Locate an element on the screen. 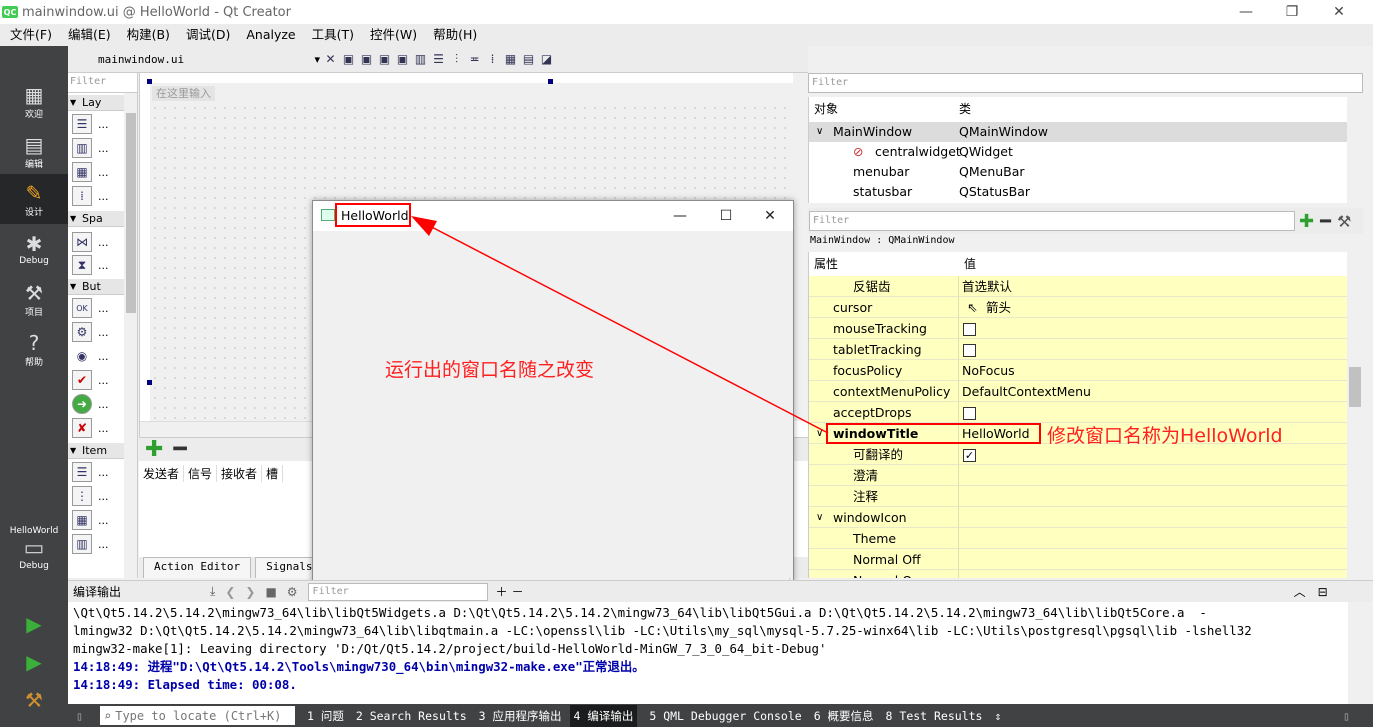 This screenshot has height=727, width=1373. arrow-line is located at coordinates (626, 328).